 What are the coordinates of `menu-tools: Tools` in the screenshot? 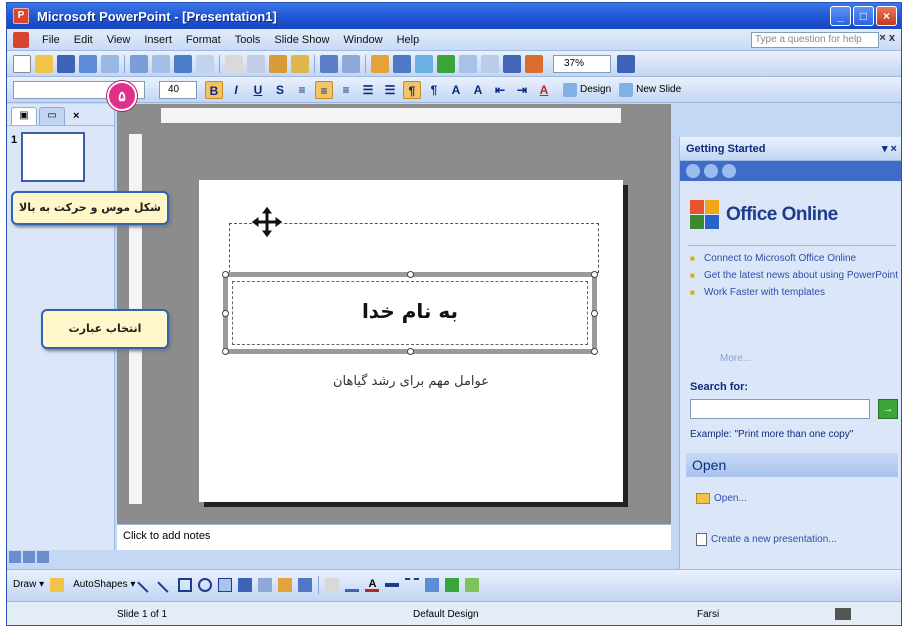 It's located at (248, 40).